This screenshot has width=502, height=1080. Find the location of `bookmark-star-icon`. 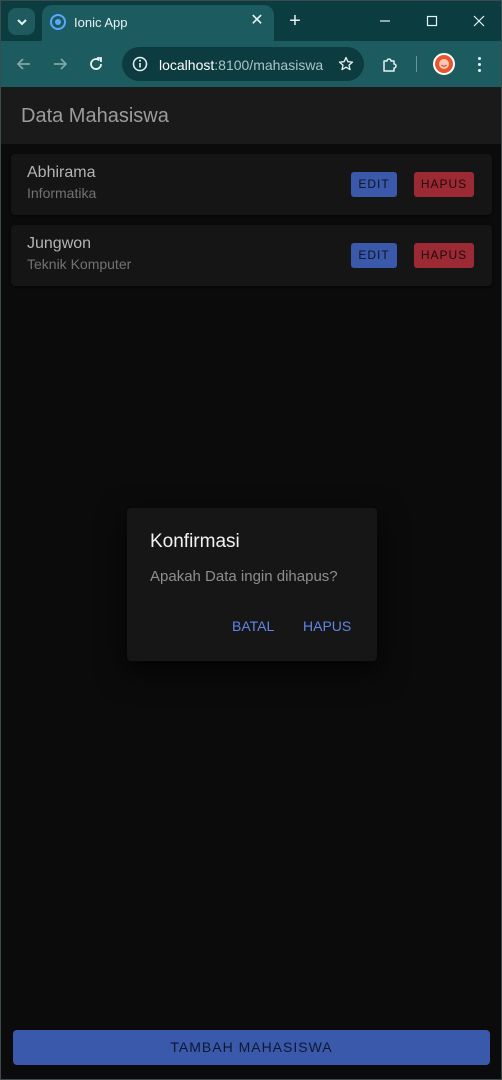

bookmark-star-icon is located at coordinates (346, 64).